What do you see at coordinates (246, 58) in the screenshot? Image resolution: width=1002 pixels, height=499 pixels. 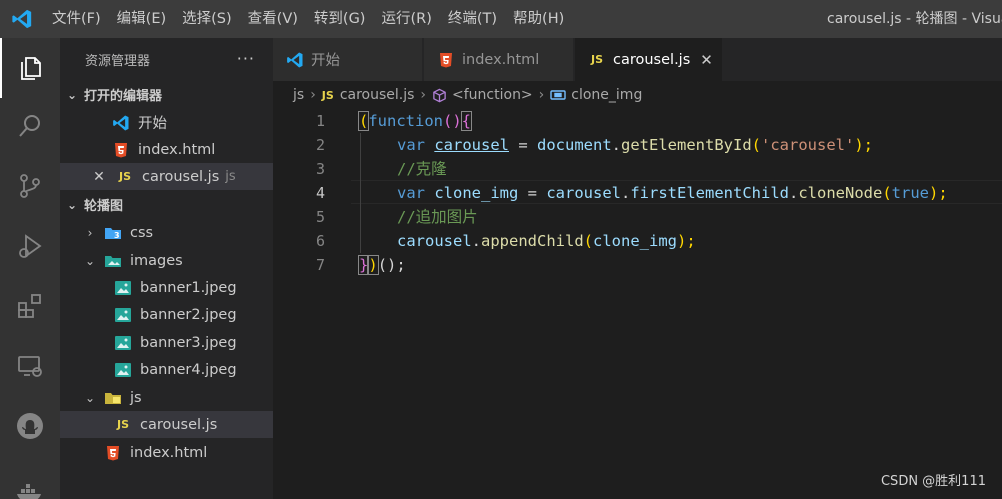 I see `more-actions-icon: ···` at bounding box center [246, 58].